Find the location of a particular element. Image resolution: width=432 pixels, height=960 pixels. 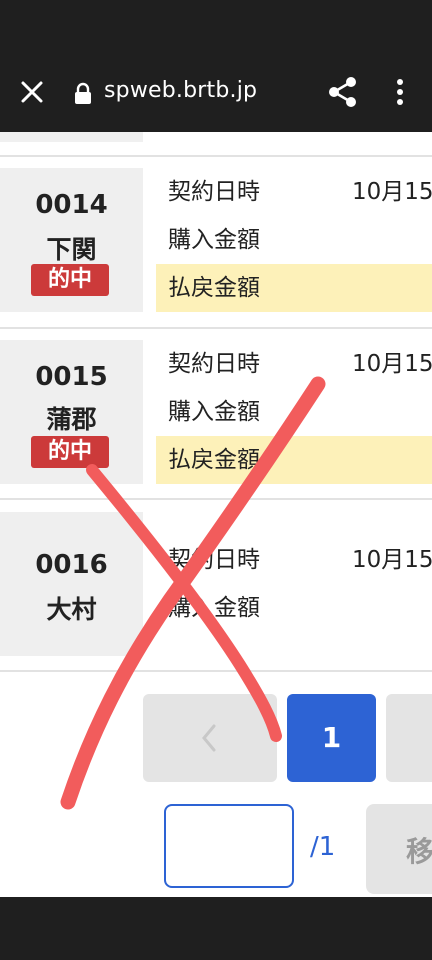

move-button-label: 移 is located at coordinates (419, 851).